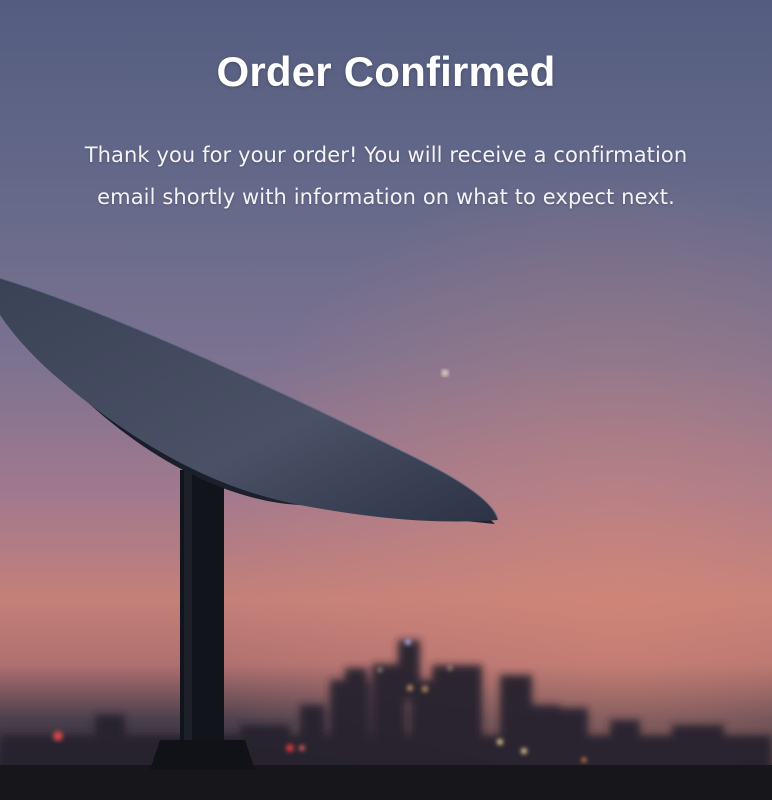 Image resolution: width=772 pixels, height=800 pixels. What do you see at coordinates (386, 71) in the screenshot?
I see `page-title: Order Confirmed` at bounding box center [386, 71].